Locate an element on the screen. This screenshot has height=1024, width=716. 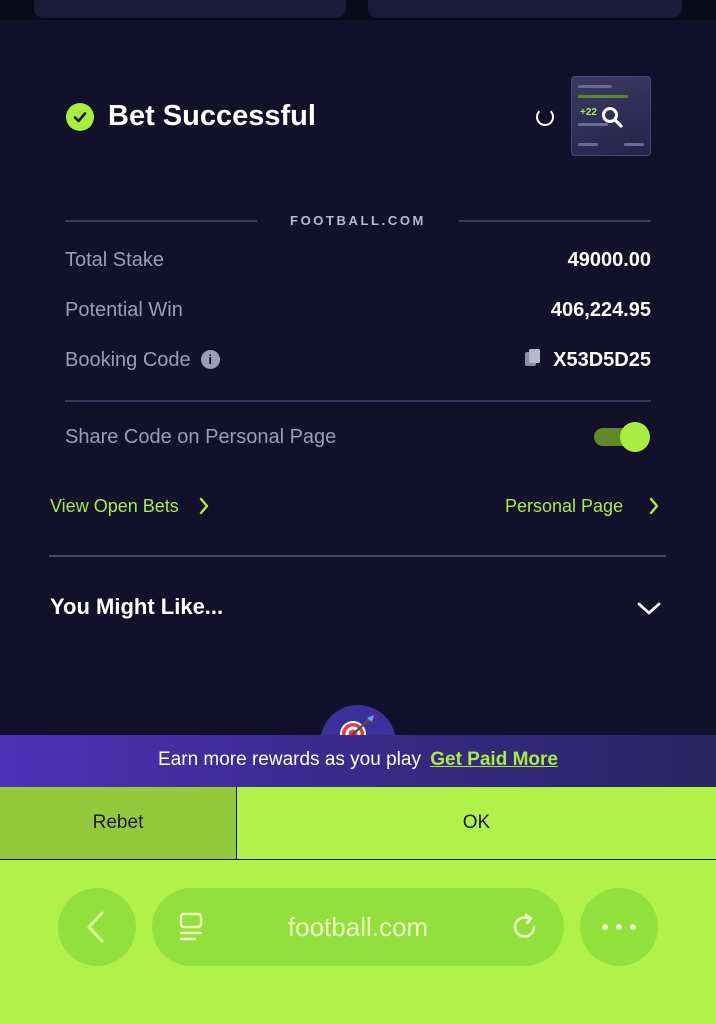
success-check-icon is located at coordinates (80, 116).